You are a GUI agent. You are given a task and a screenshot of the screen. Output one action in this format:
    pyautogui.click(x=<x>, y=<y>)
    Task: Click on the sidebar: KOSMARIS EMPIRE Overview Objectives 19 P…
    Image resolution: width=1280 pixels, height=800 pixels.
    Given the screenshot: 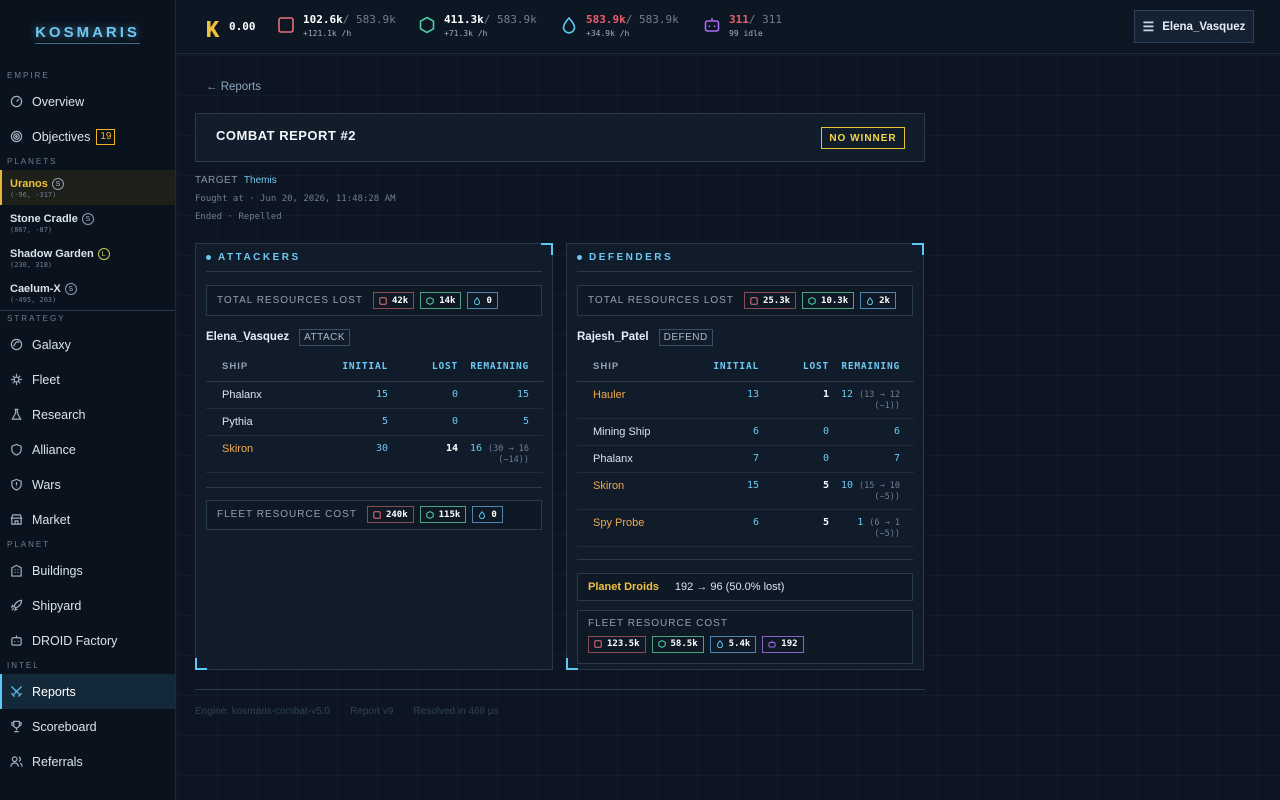 What is the action you would take?
    pyautogui.click(x=88, y=400)
    